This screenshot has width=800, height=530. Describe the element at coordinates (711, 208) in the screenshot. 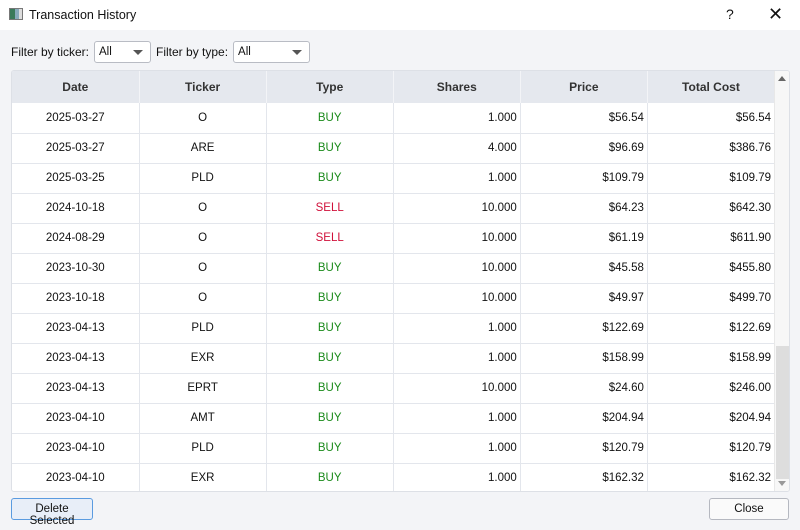

I see `cell-total-cost: $642.30` at that location.